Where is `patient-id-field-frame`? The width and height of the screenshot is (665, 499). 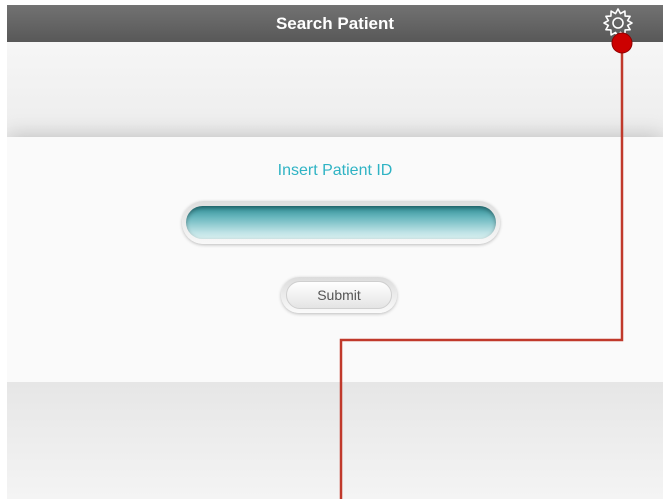
patient-id-field-frame is located at coordinates (341, 222).